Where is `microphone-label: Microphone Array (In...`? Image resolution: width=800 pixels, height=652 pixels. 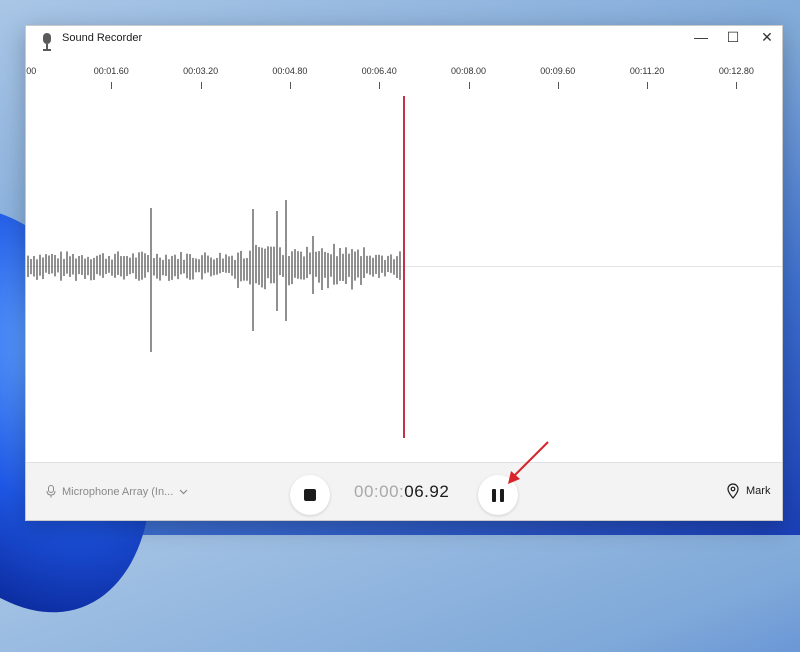 microphone-label: Microphone Array (In... is located at coordinates (118, 491).